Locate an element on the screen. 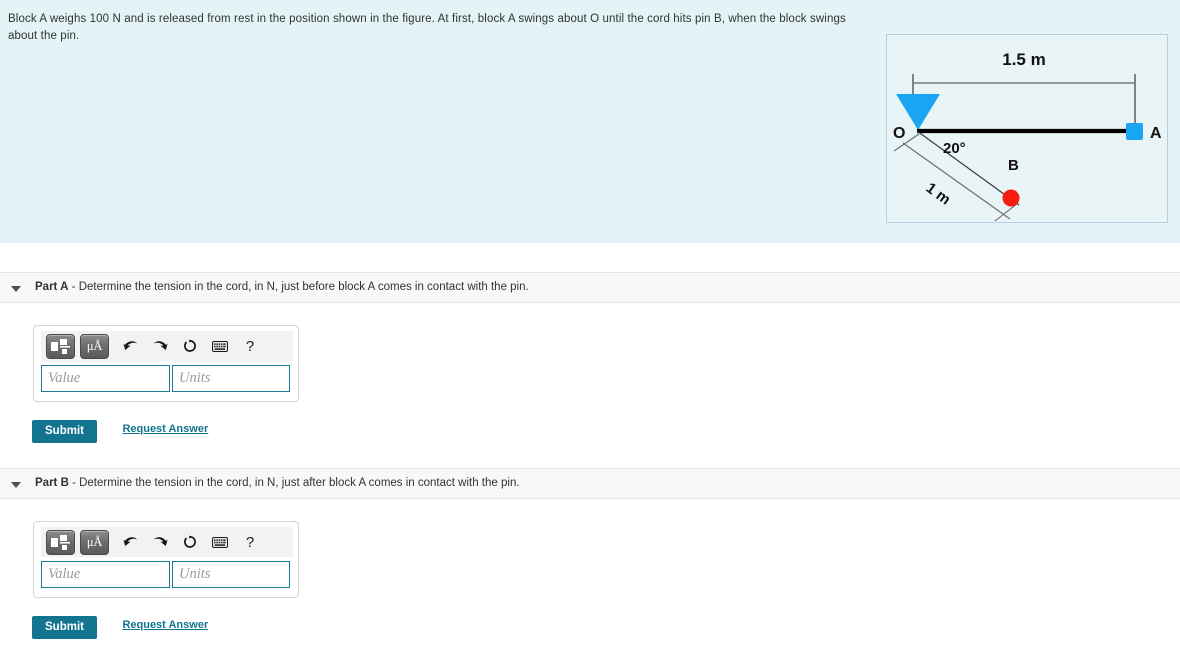 Image resolution: width=1180 pixels, height=646 pixels. figure-label-block-a: A is located at coordinates (1156, 133).